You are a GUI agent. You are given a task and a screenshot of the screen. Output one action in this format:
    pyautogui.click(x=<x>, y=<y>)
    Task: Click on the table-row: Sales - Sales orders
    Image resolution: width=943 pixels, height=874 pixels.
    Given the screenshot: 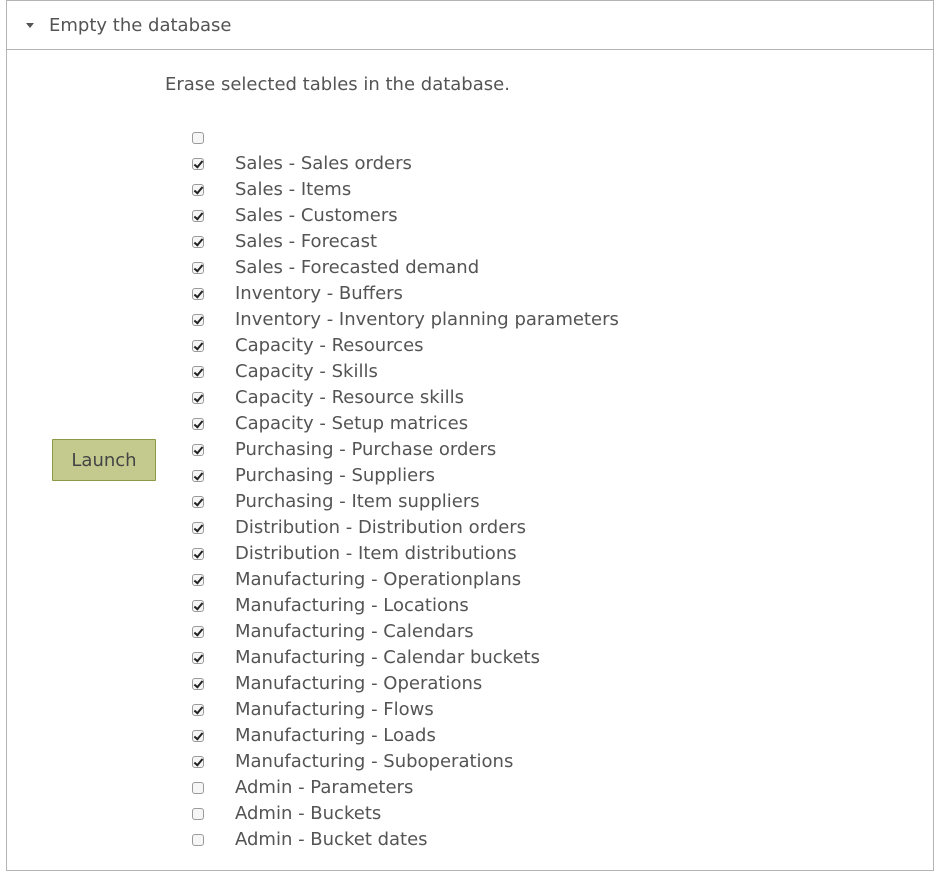 What is the action you would take?
    pyautogui.click(x=404, y=164)
    